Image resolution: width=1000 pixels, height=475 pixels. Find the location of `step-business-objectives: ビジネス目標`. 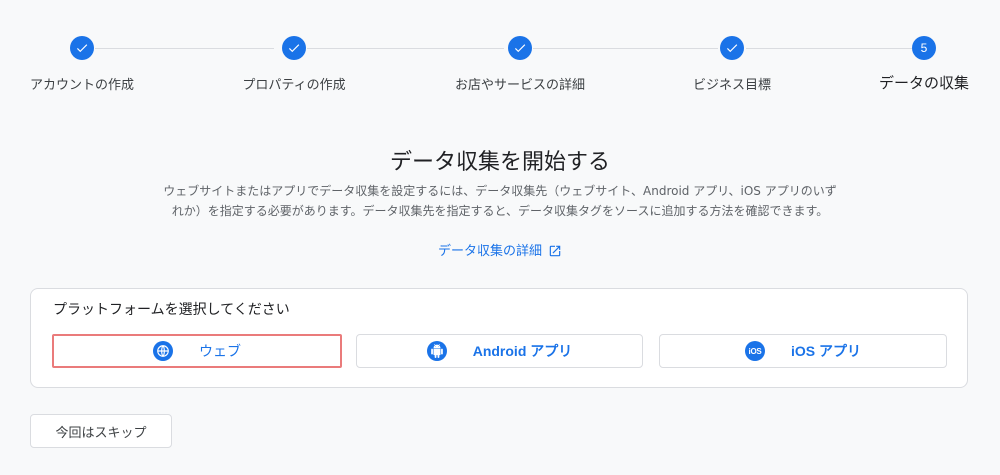

step-business-objectives: ビジネス目標 is located at coordinates (732, 64).